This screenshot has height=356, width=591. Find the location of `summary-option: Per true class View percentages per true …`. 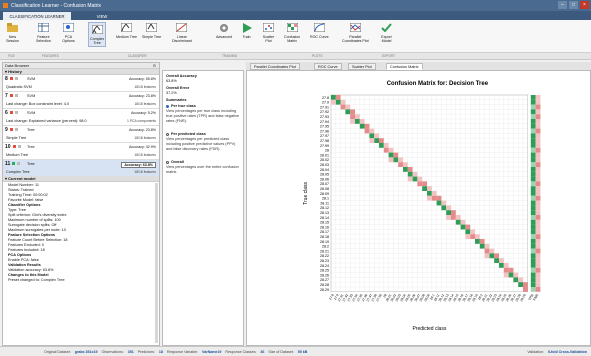

summary-option: Per true class View percentages per true … is located at coordinates (203, 114).